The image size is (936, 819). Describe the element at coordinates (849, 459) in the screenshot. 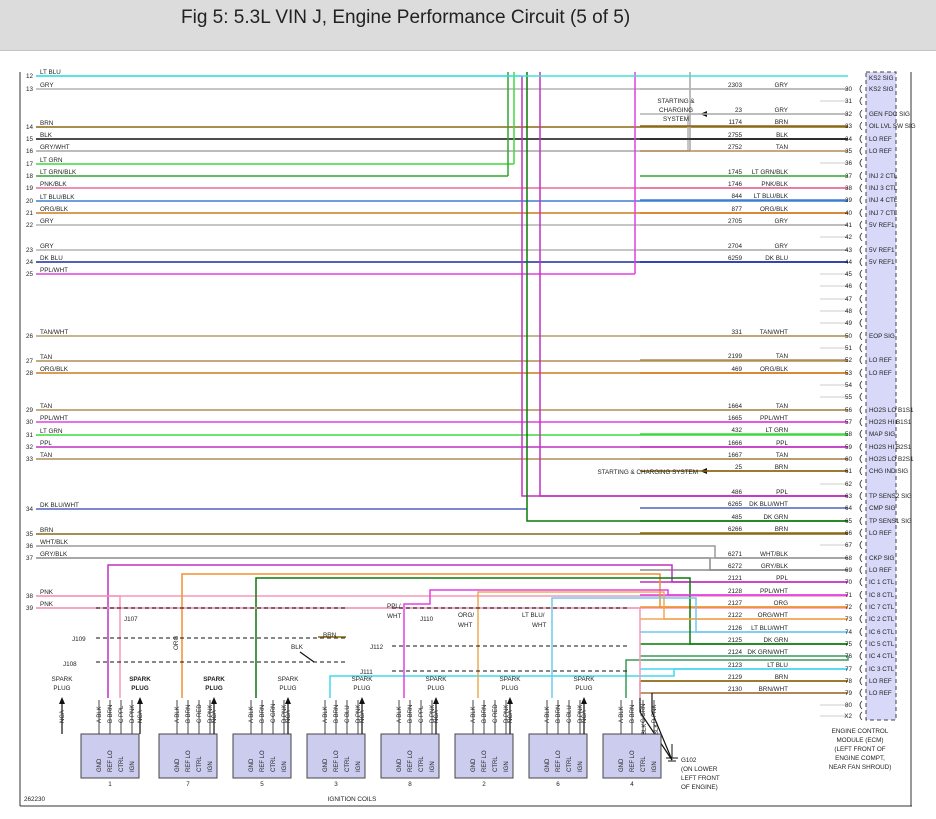

I see `ecm-pin-number: 60` at that location.